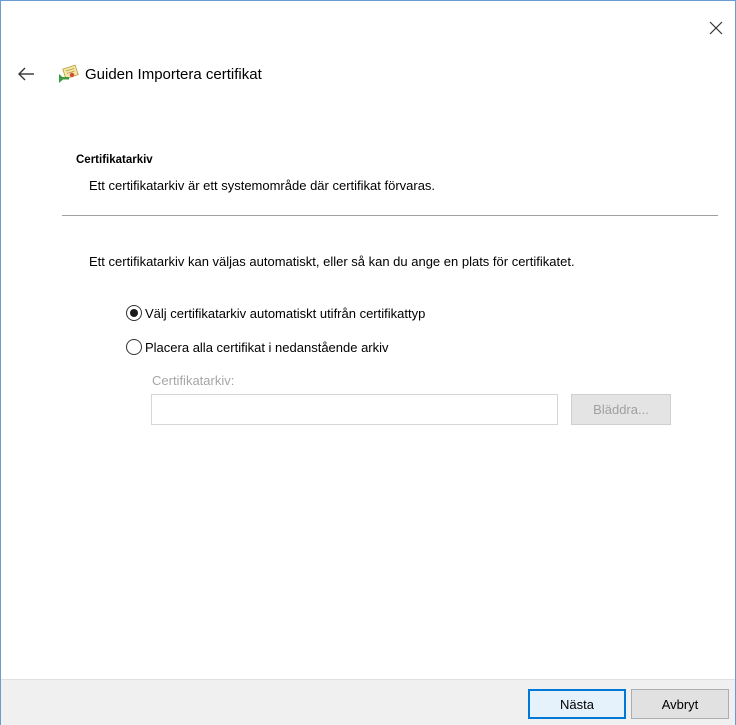  I want to click on close-button, so click(716, 28).